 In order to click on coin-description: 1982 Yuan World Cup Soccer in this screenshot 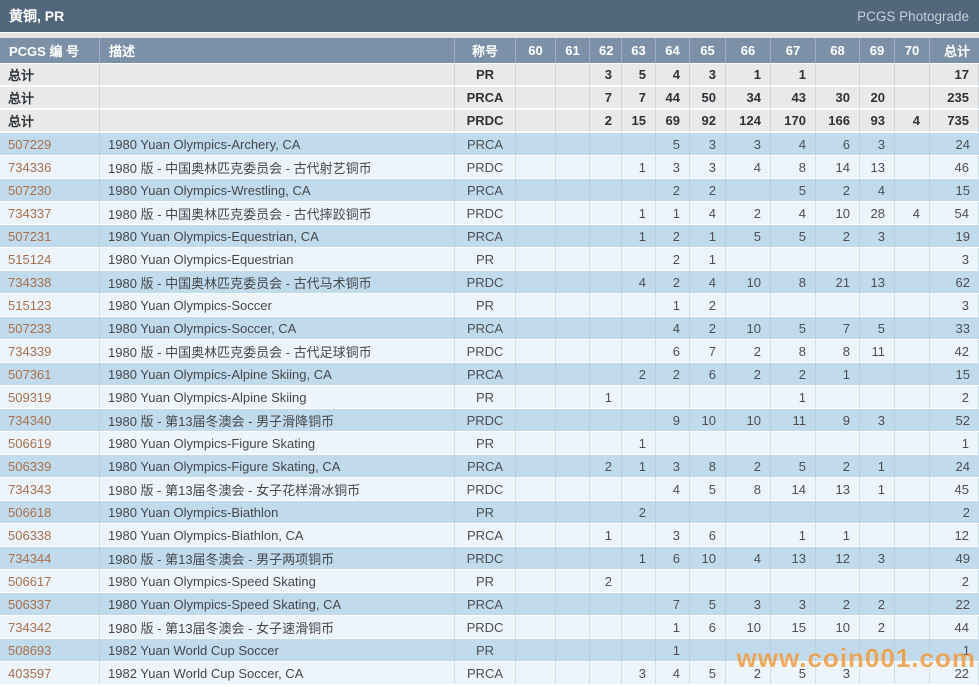, I will do `click(277, 650)`.